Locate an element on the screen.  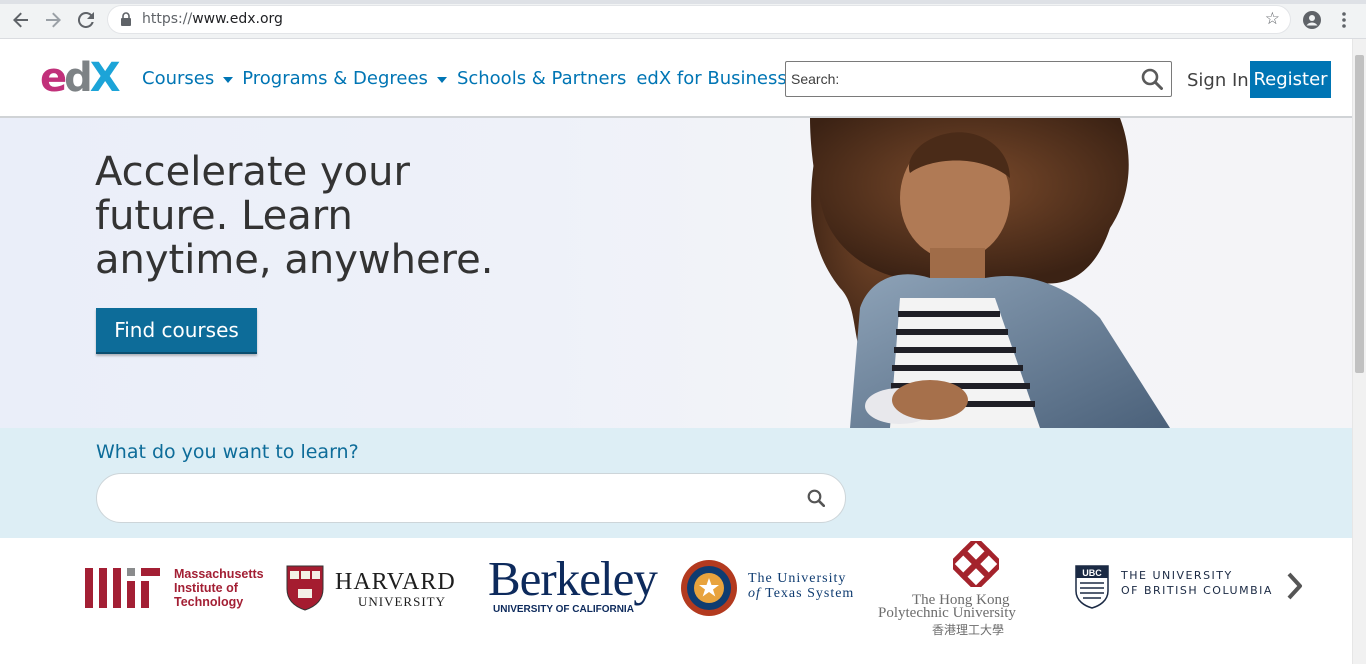
ubc-crest-icon: UBC is located at coordinates (1092, 587).